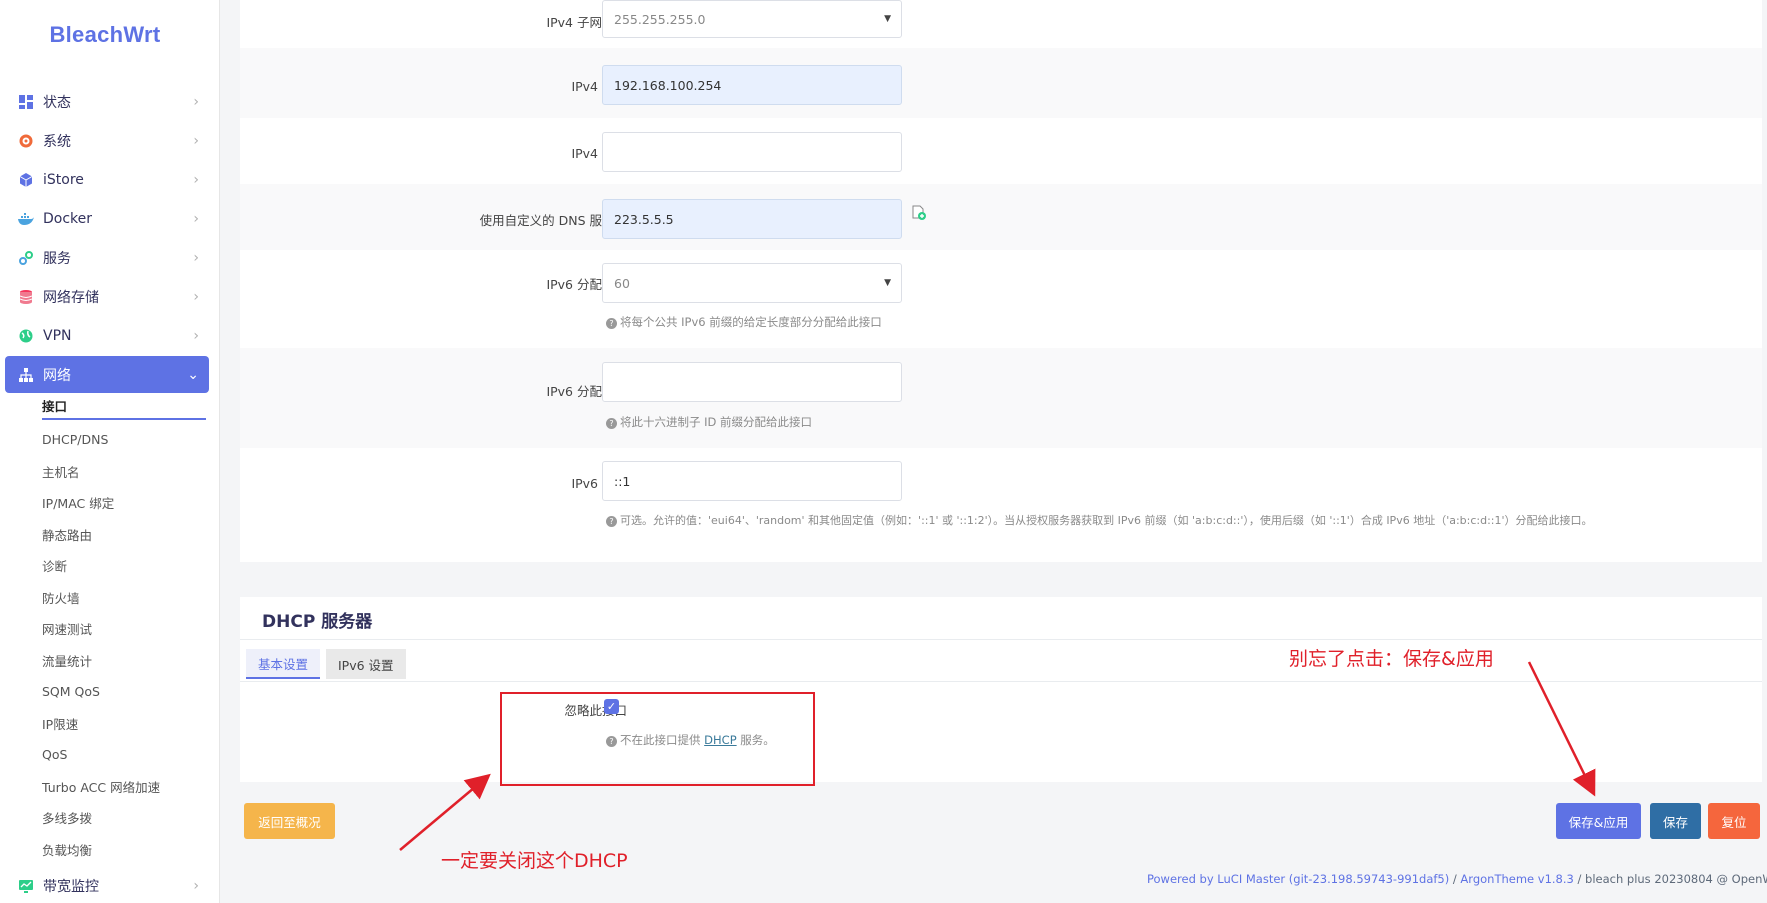  I want to click on tab-basic-settings: 基本设置, so click(283, 664).